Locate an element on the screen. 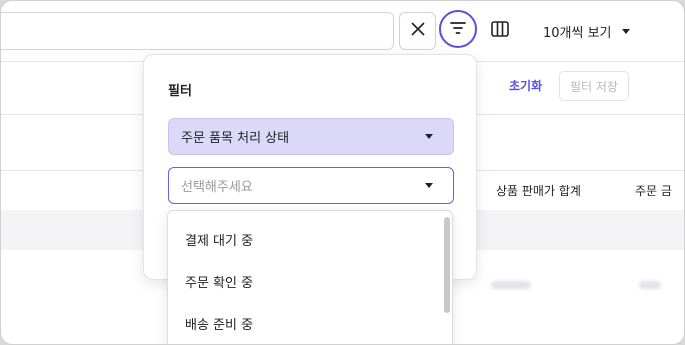 Image resolution: width=685 pixels, height=345 pixels. filter-field-label: 주문 품목 처리 상태 is located at coordinates (235, 138).